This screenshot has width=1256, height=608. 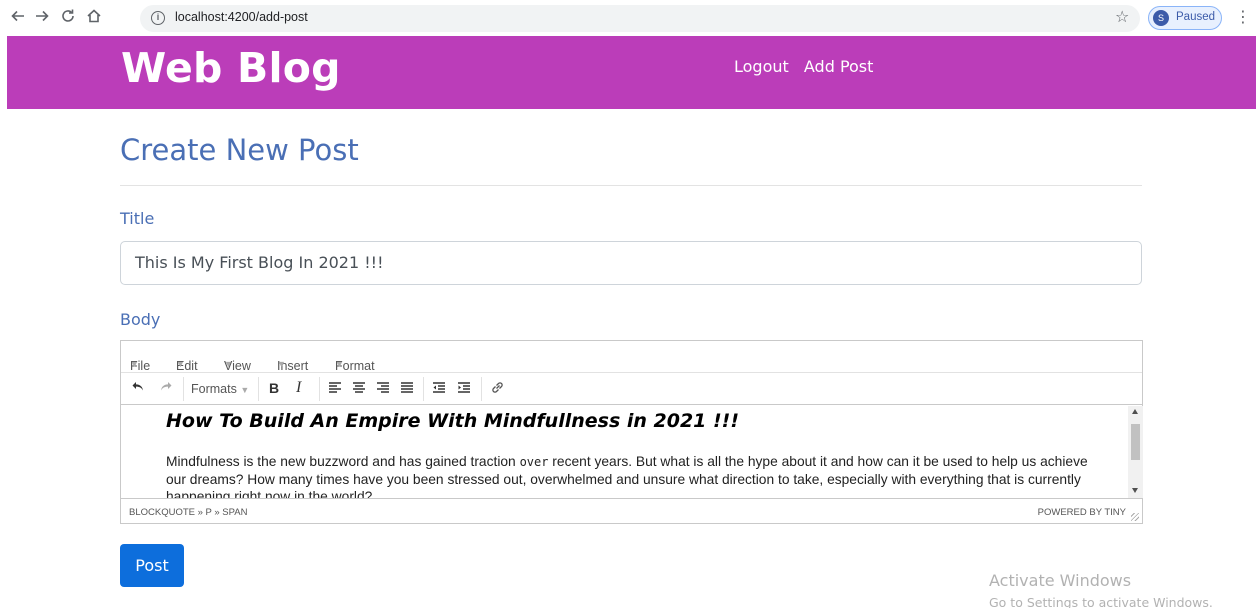 What do you see at coordinates (166, 387) in the screenshot?
I see `redo-icon` at bounding box center [166, 387].